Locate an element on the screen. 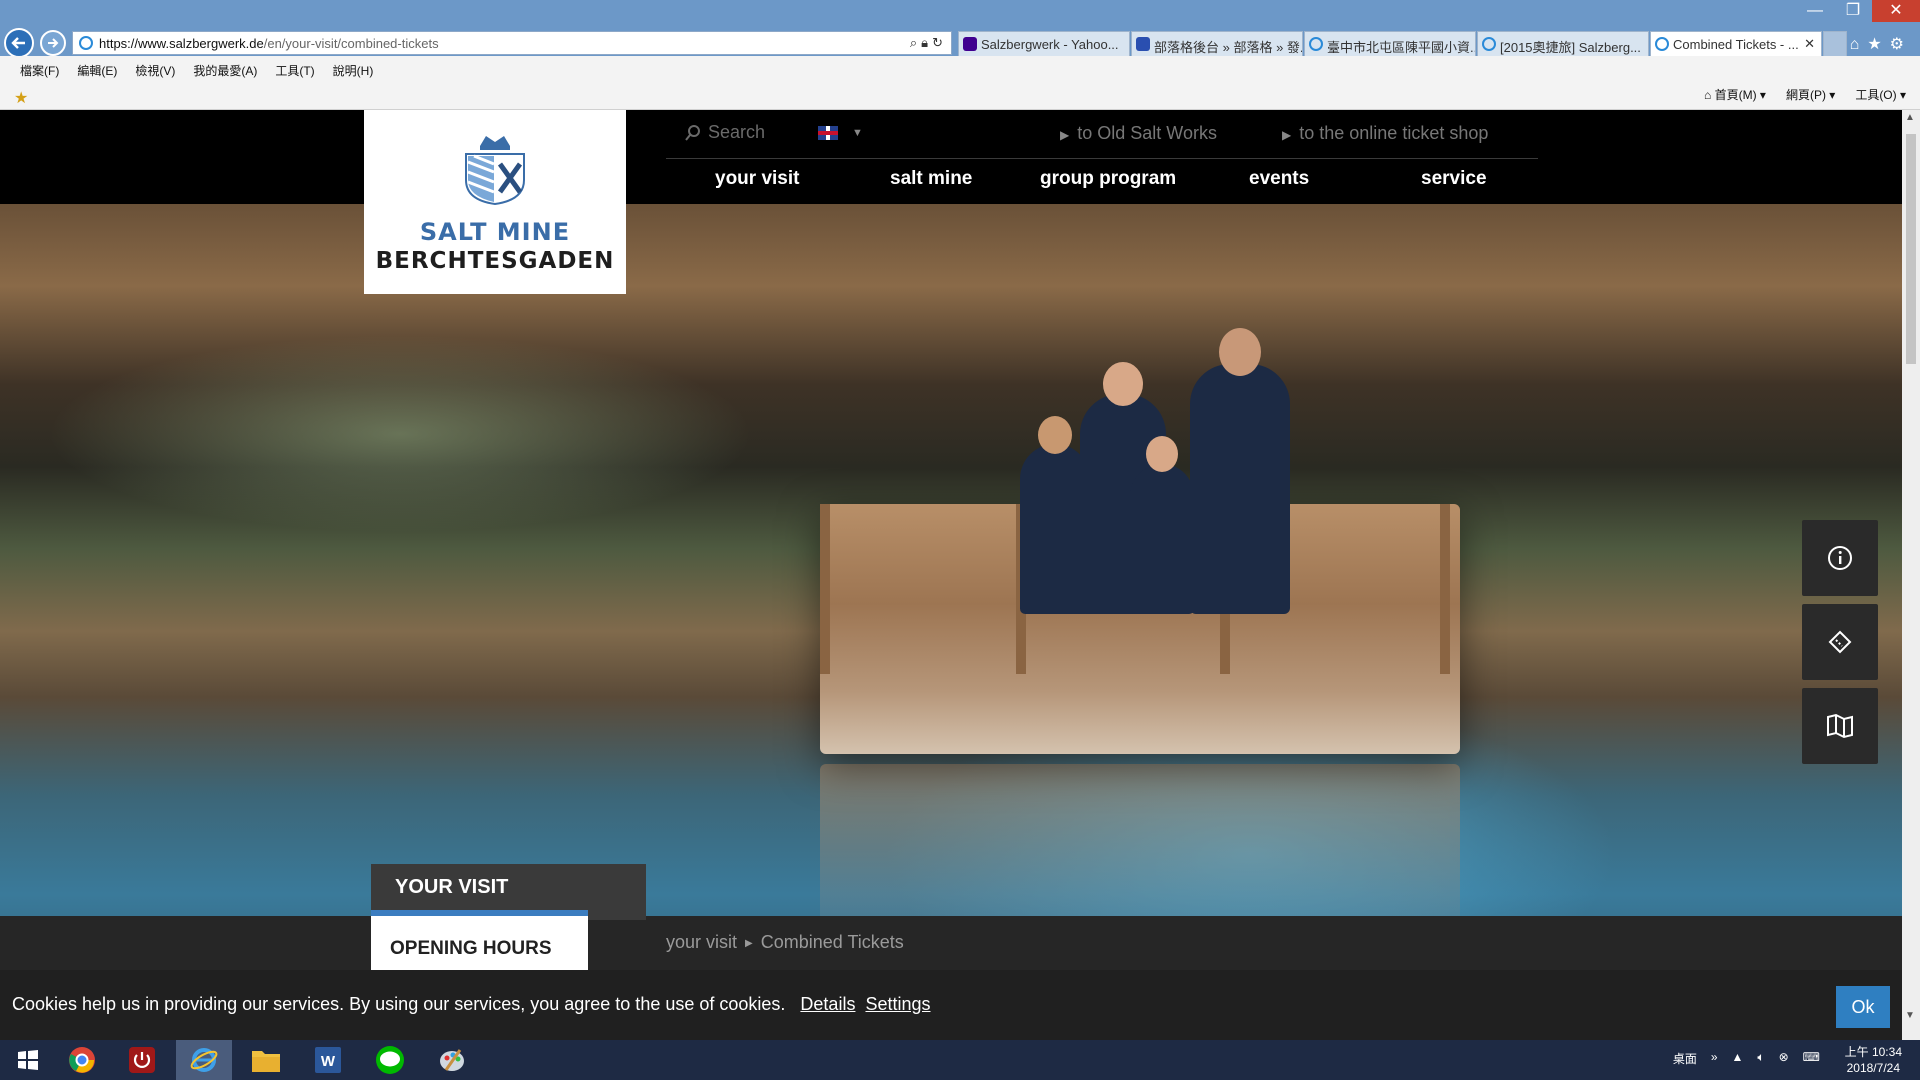 This screenshot has height=1080, width=1920. palette-icon is located at coordinates (452, 1060).